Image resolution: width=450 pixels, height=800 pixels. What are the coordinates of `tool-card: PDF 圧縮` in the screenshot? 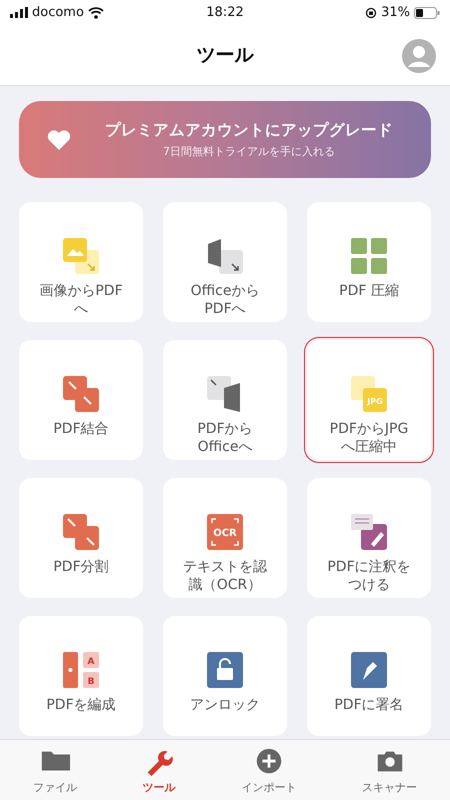 It's located at (369, 262).